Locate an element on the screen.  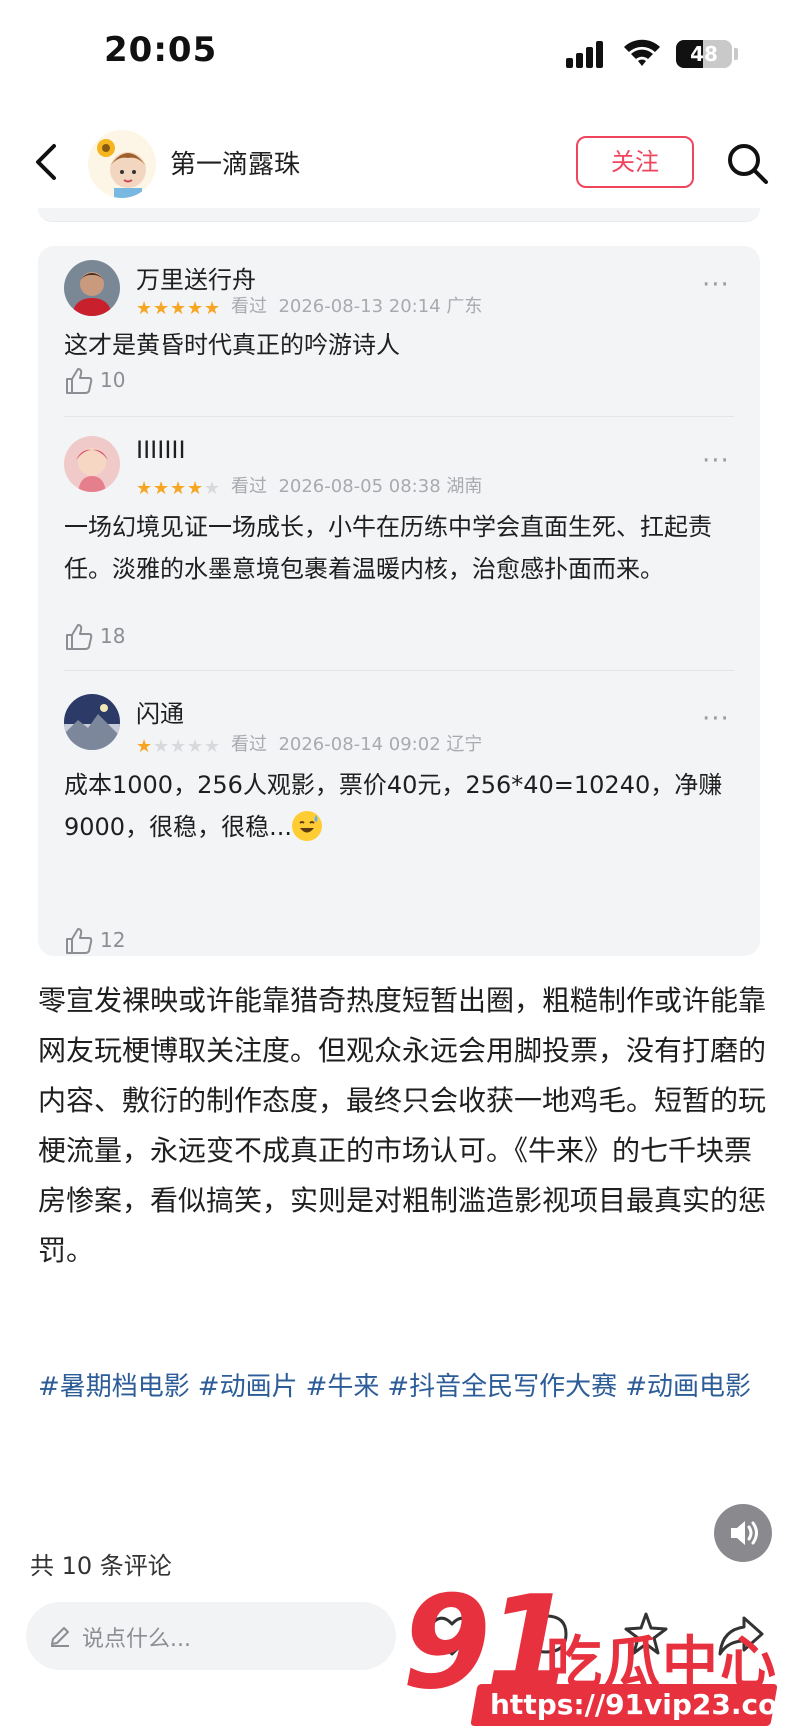
hashtag-list: #暑期档电影 #动画片 #牛来 #抖音全民写作大赛 #动画电影 is located at coordinates (403, 1387).